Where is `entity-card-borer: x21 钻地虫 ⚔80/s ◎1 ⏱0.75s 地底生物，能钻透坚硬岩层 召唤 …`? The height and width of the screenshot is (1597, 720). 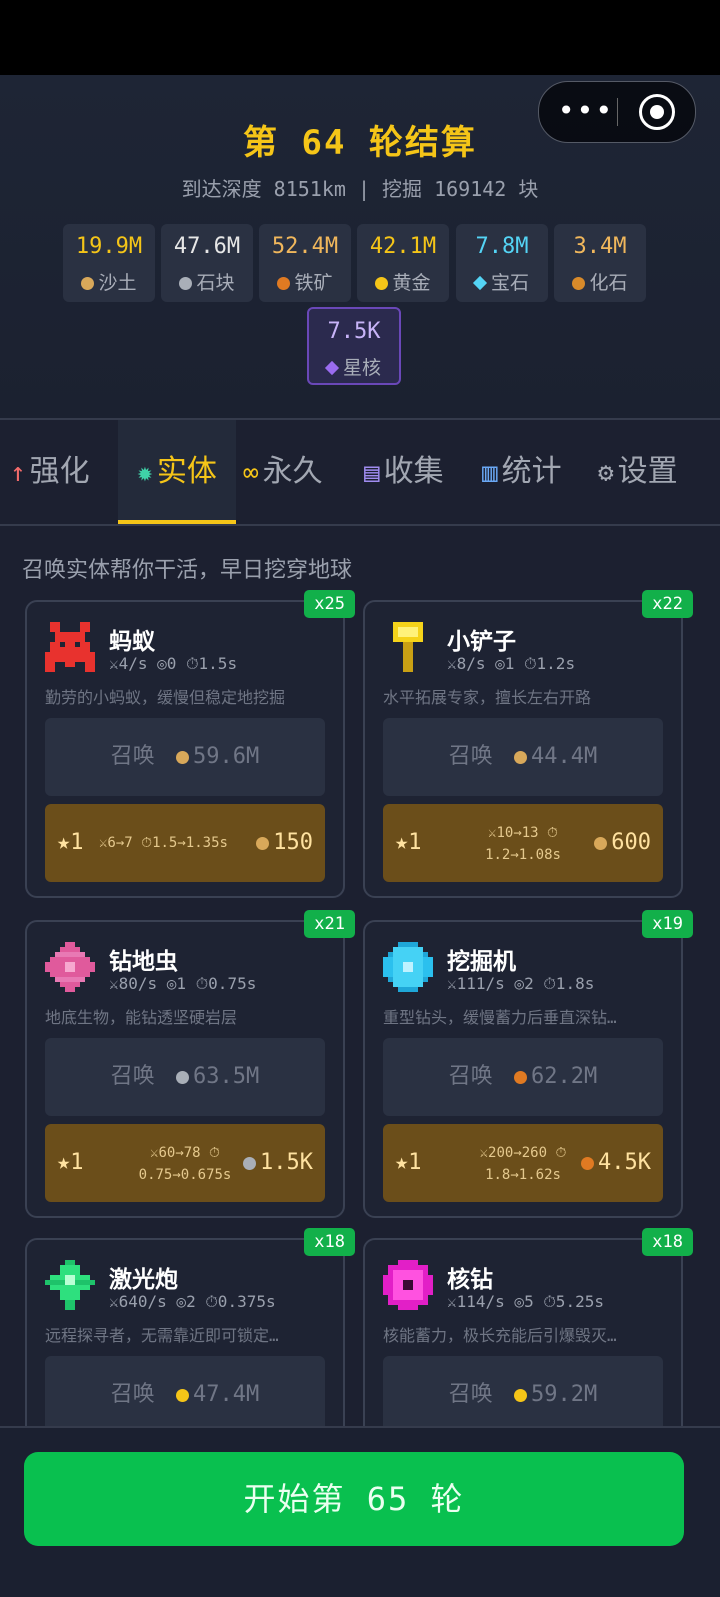 entity-card-borer: x21 钻地虫 ⚔80/s ◎1 ⏱0.75s 地底生物，能钻透坚硬岩层 召唤 … is located at coordinates (190, 1064).